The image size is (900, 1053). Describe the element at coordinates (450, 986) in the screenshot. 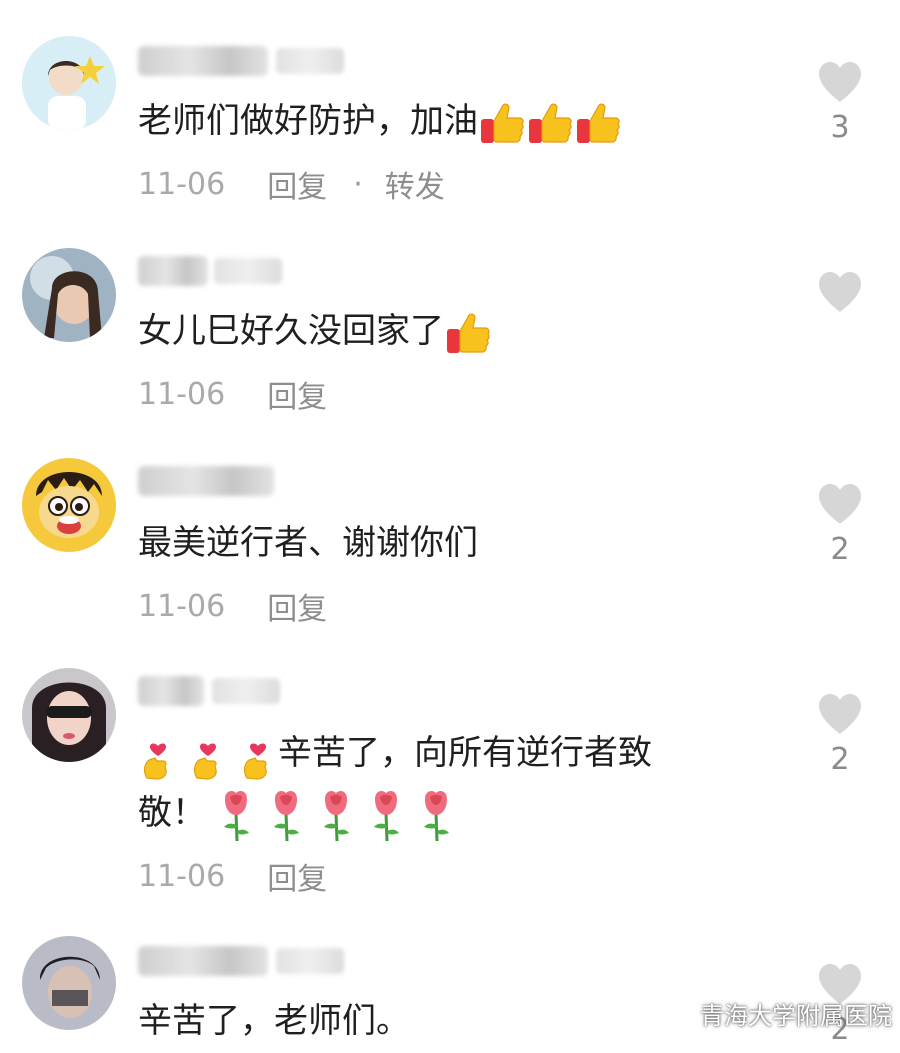

I see `comment-item: 辛苦了，老师们。 2` at that location.